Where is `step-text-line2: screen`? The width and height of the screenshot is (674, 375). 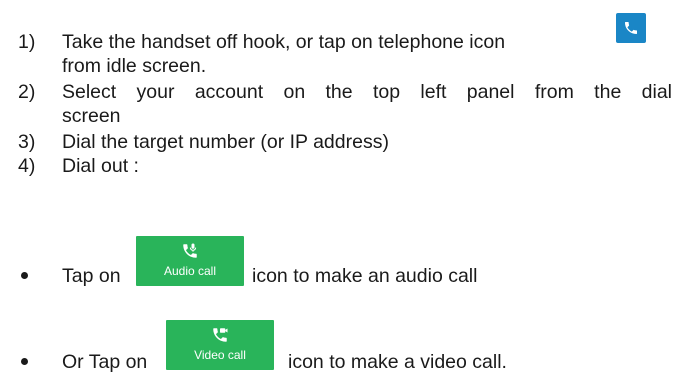 step-text-line2: screen is located at coordinates (91, 116).